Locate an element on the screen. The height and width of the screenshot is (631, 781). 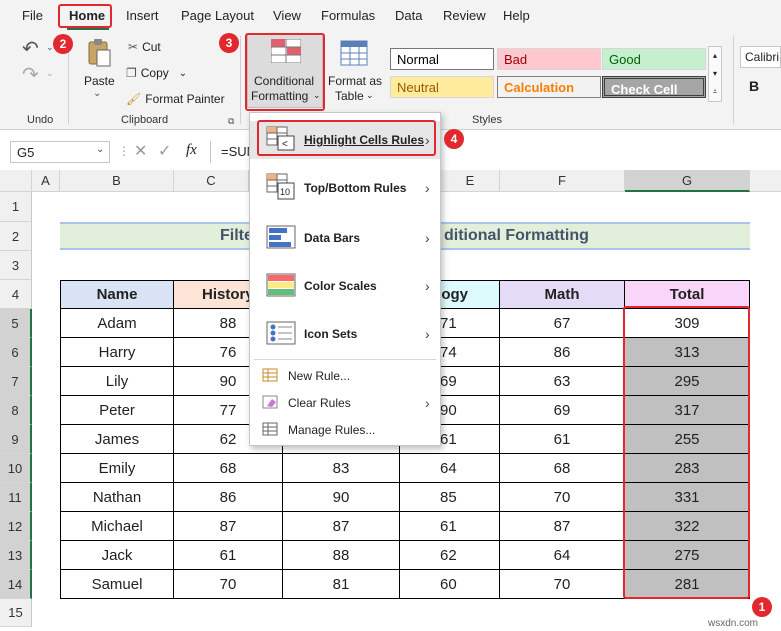
menu-item-top-bottom-rules: 10 Top/Bottom Rules › is located at coordinates (345, 188).